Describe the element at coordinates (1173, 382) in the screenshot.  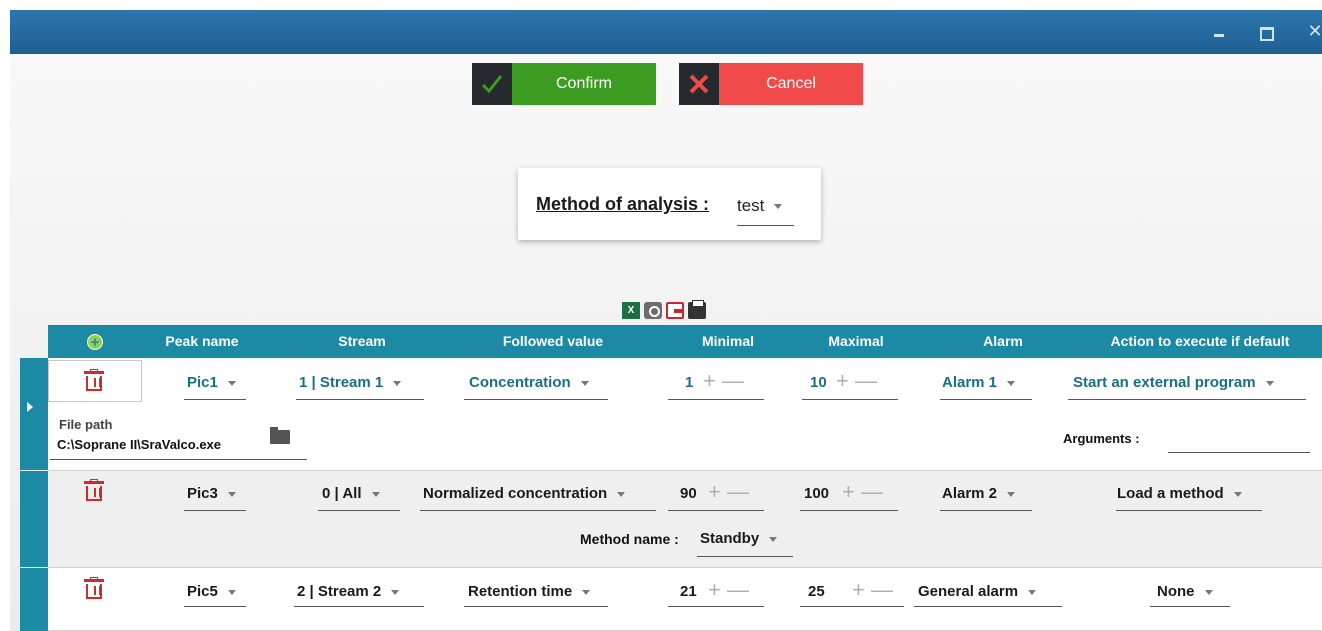
I see `action-select: Start an external program` at that location.